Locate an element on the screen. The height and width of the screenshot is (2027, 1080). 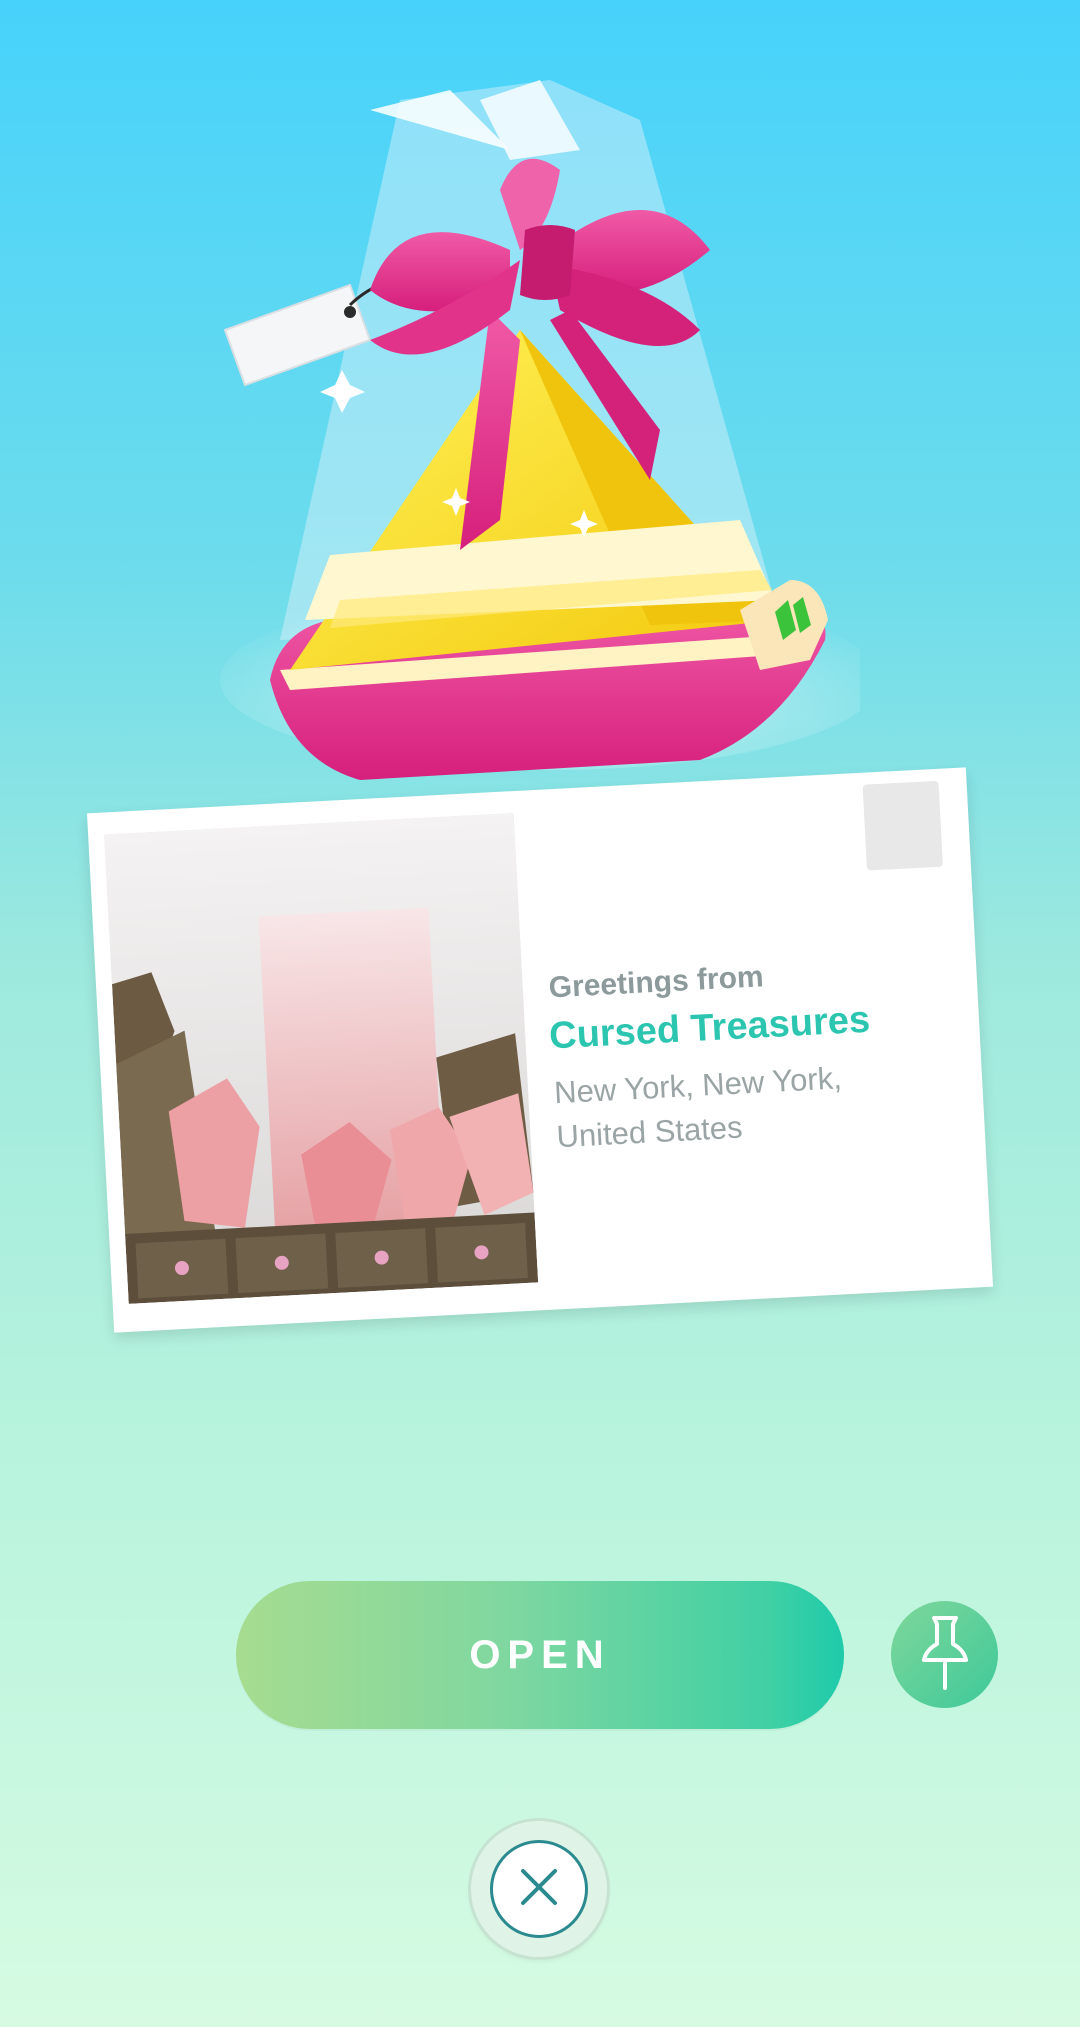
pin-button is located at coordinates (944, 1654).